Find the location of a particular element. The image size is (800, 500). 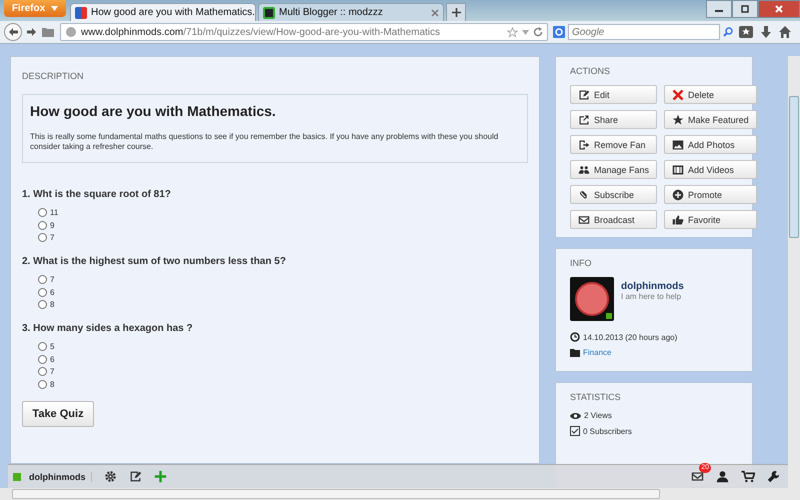

maximize-icon is located at coordinates (745, 9).